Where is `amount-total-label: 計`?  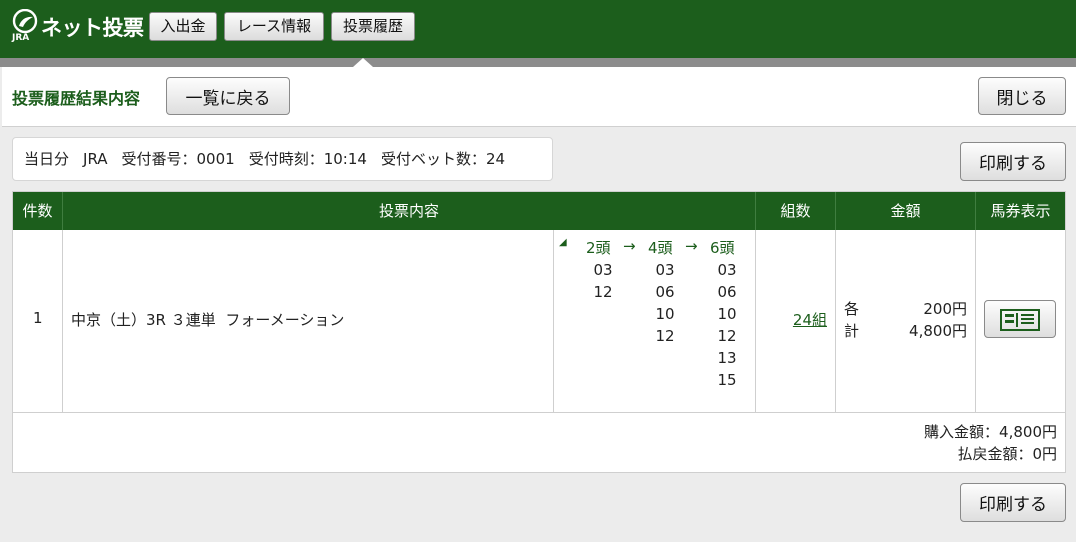 amount-total-label: 計 is located at coordinates (852, 331).